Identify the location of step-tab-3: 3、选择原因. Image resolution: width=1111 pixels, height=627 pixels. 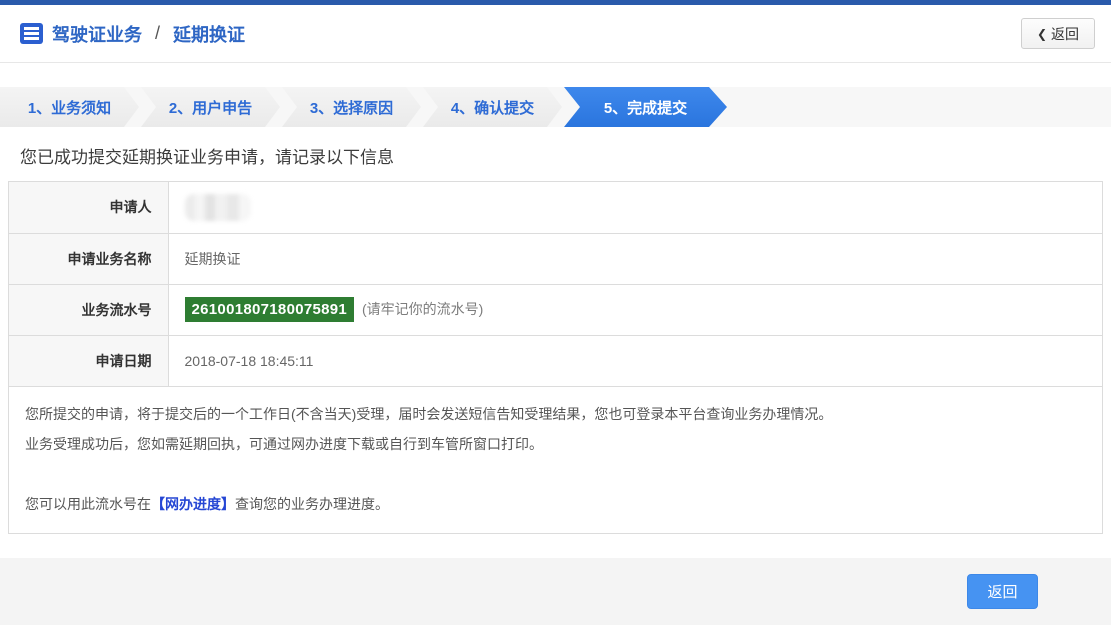
(351, 107).